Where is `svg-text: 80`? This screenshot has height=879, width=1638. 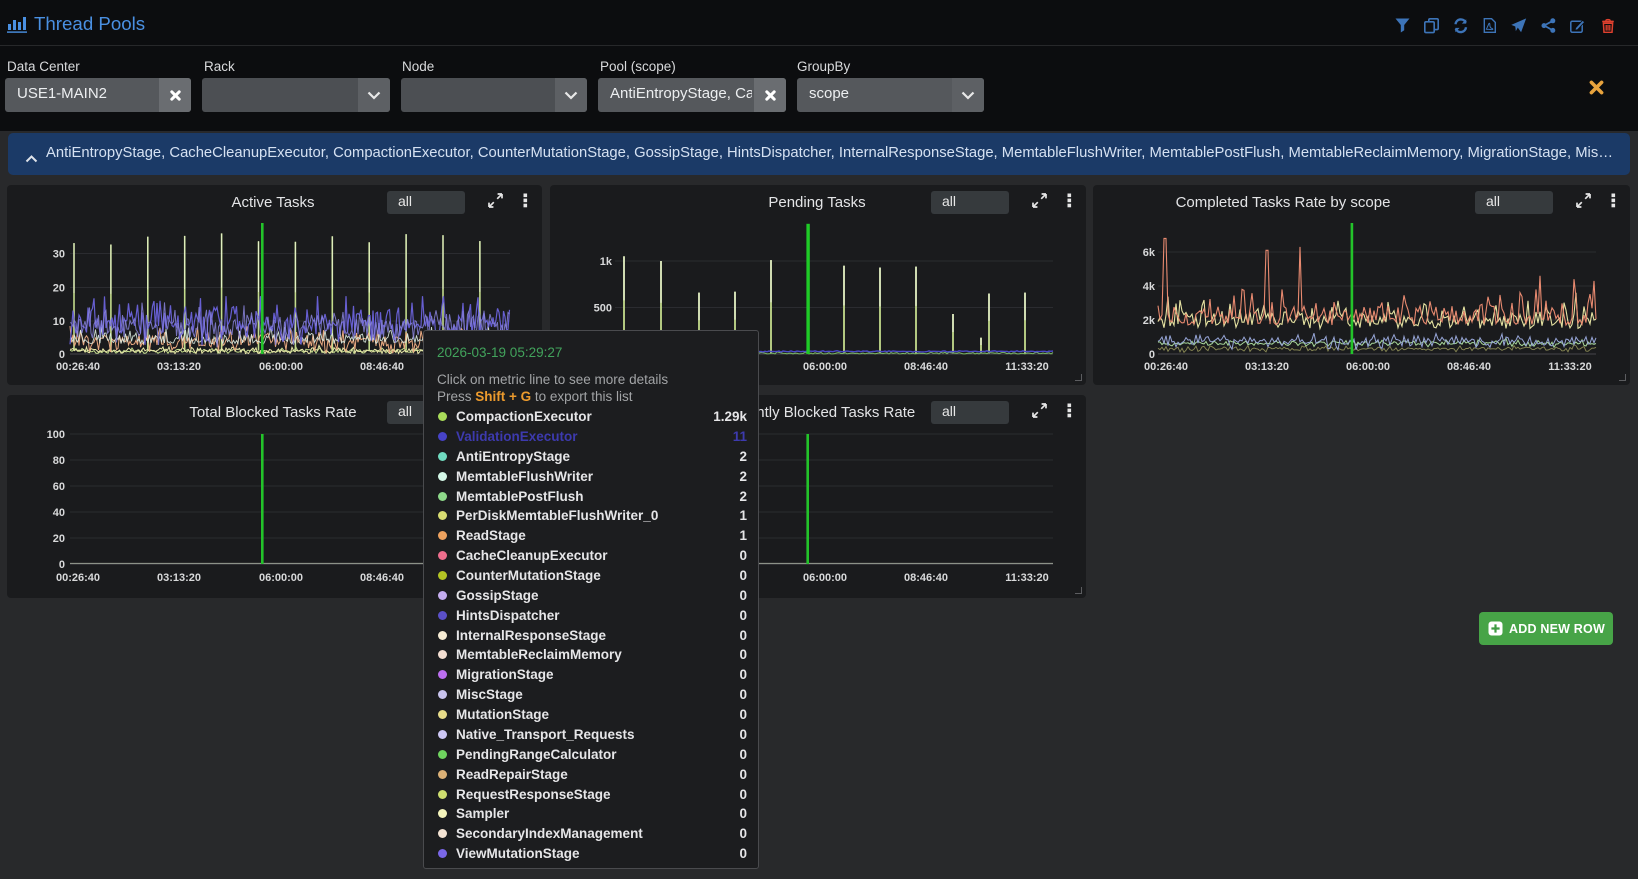 svg-text: 80 is located at coordinates (59, 461).